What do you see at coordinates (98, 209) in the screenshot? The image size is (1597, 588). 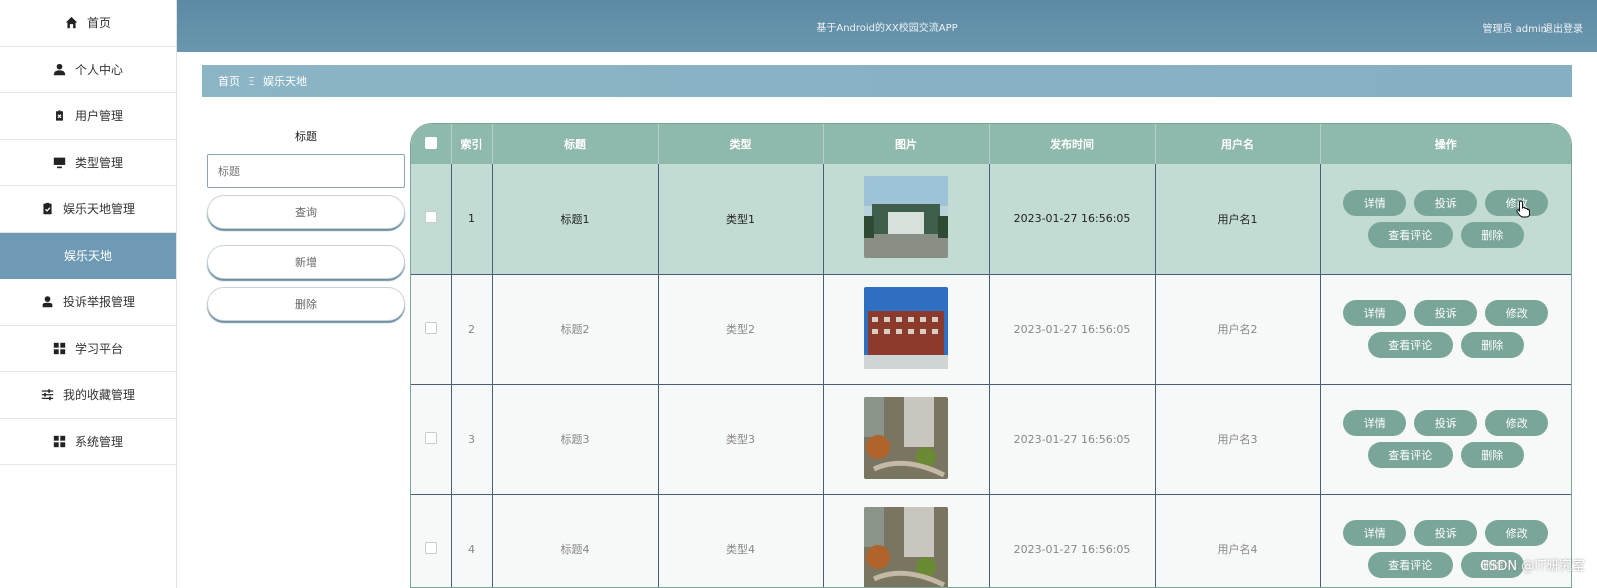 I see `sidebar-item-label: 娱乐天地管理` at bounding box center [98, 209].